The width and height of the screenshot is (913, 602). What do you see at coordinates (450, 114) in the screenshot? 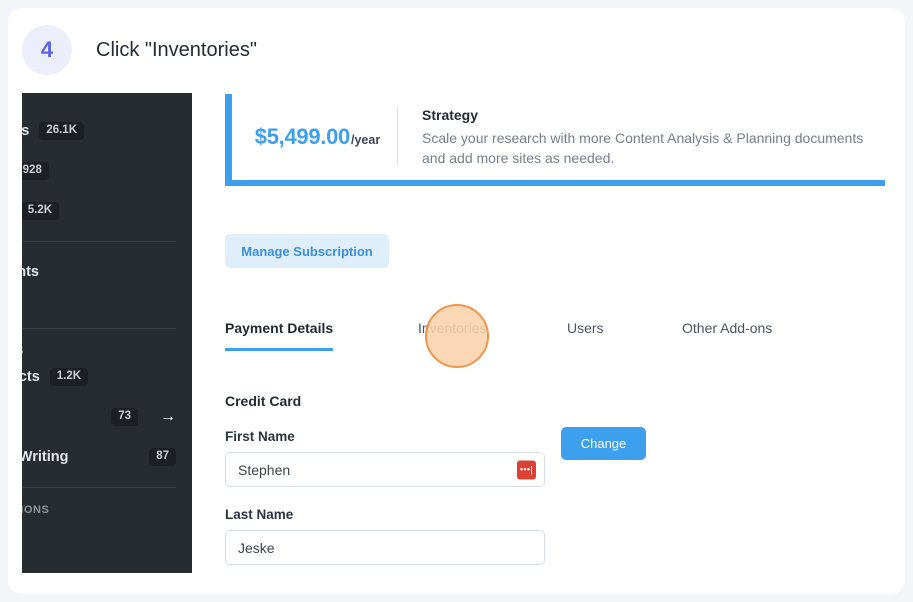
I see `plan-name: Strategy` at bounding box center [450, 114].